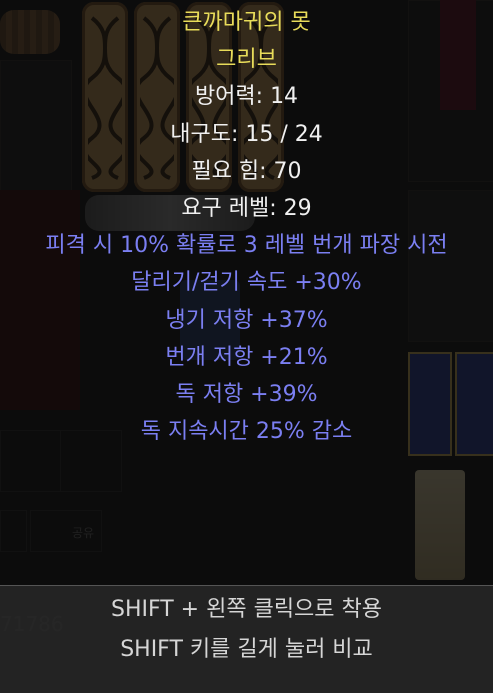 This screenshot has height=693, width=493. I want to click on stat-required-level: 요구 레벨: 29, so click(246, 208).